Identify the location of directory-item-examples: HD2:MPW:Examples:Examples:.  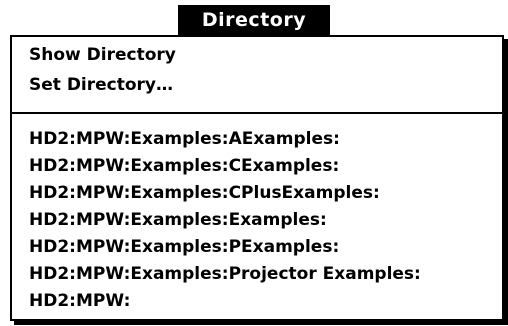
(178, 220).